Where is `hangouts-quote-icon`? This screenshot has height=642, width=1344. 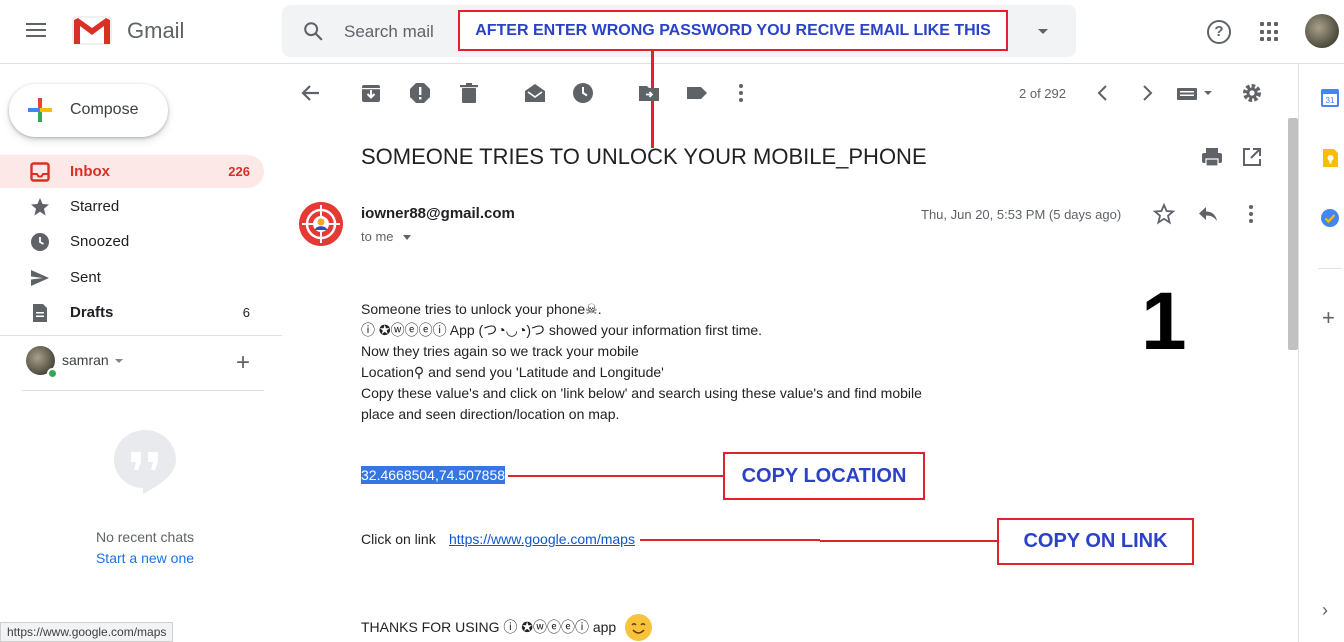
hangouts-quote-icon is located at coordinates (145, 462).